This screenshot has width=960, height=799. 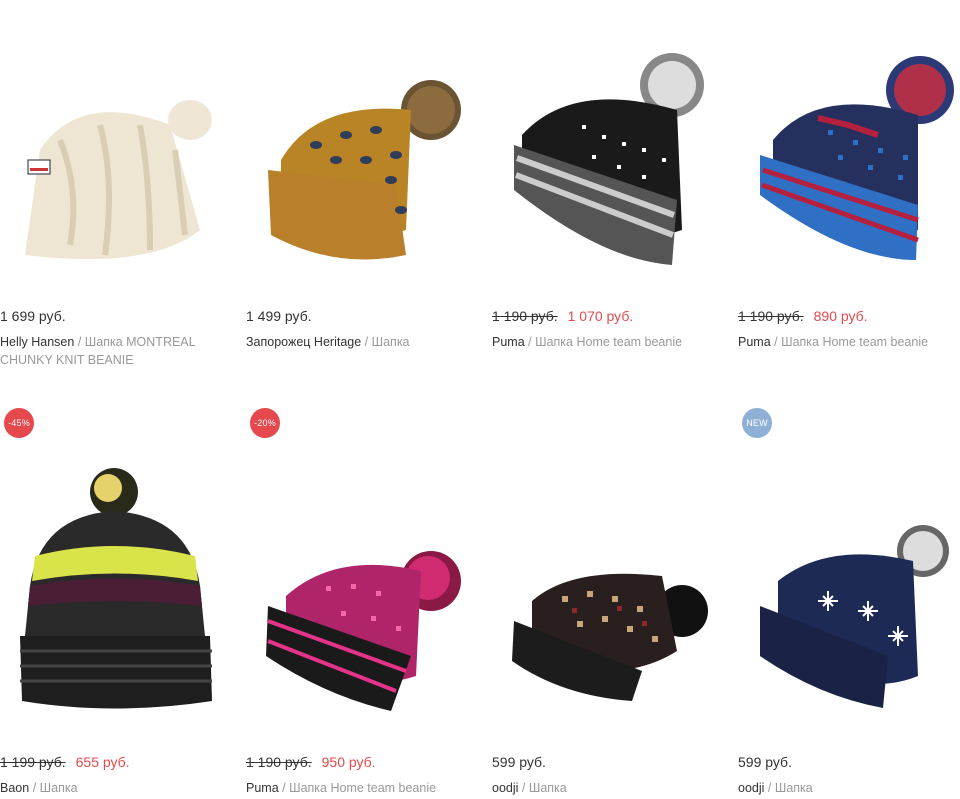 I want to click on product-title: Baon / Шапка, so click(x=115, y=788).